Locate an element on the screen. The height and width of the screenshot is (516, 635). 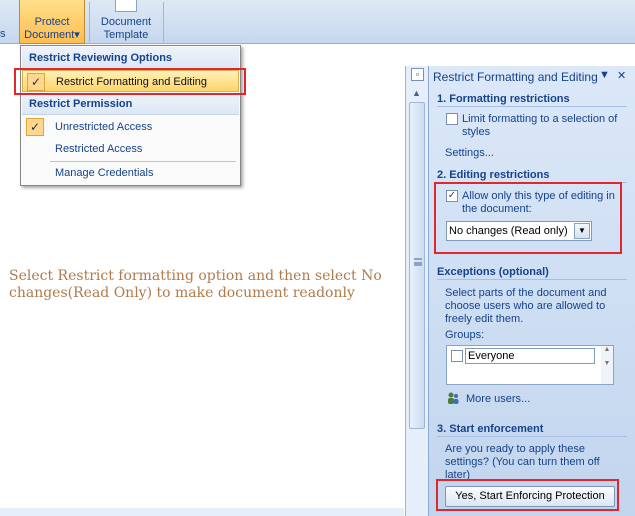
highlight-box-editing-restrictions is located at coordinates (528, 218).